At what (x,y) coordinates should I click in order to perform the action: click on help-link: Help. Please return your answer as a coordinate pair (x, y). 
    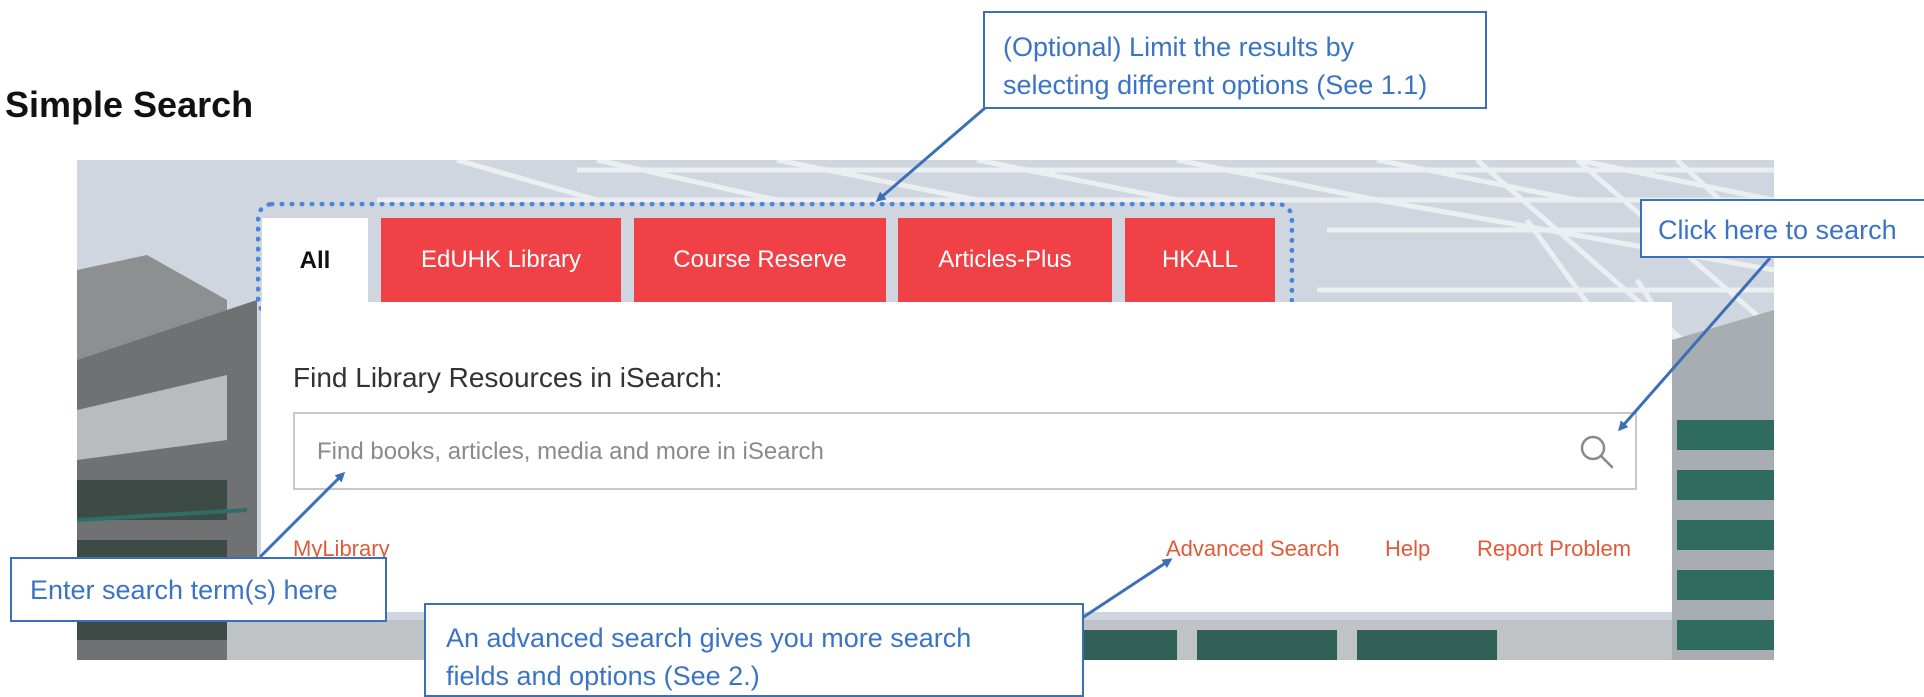
    Looking at the image, I should click on (1407, 549).